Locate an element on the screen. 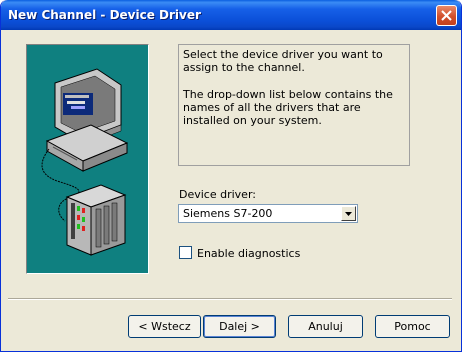 The image size is (462, 352). computer-and-device-illustration is located at coordinates (85, 162).